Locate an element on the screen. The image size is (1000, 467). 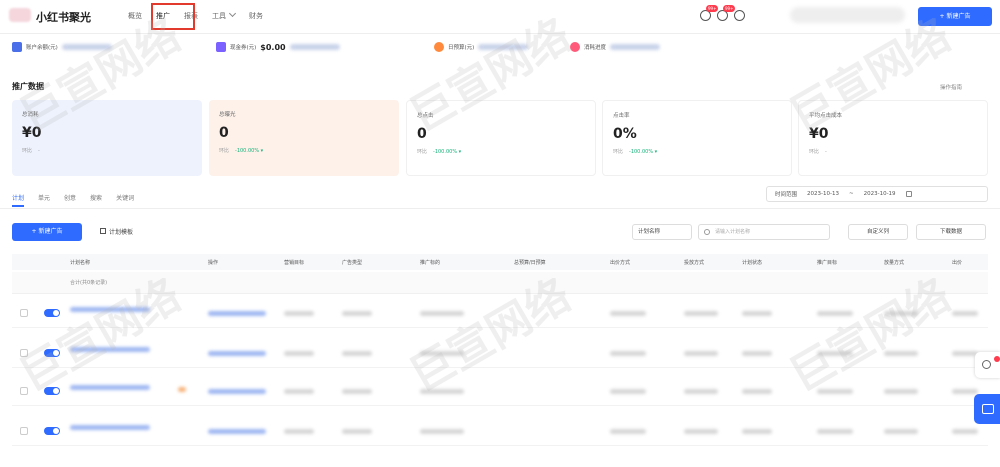
col-header: 出价 is located at coordinates (957, 263).